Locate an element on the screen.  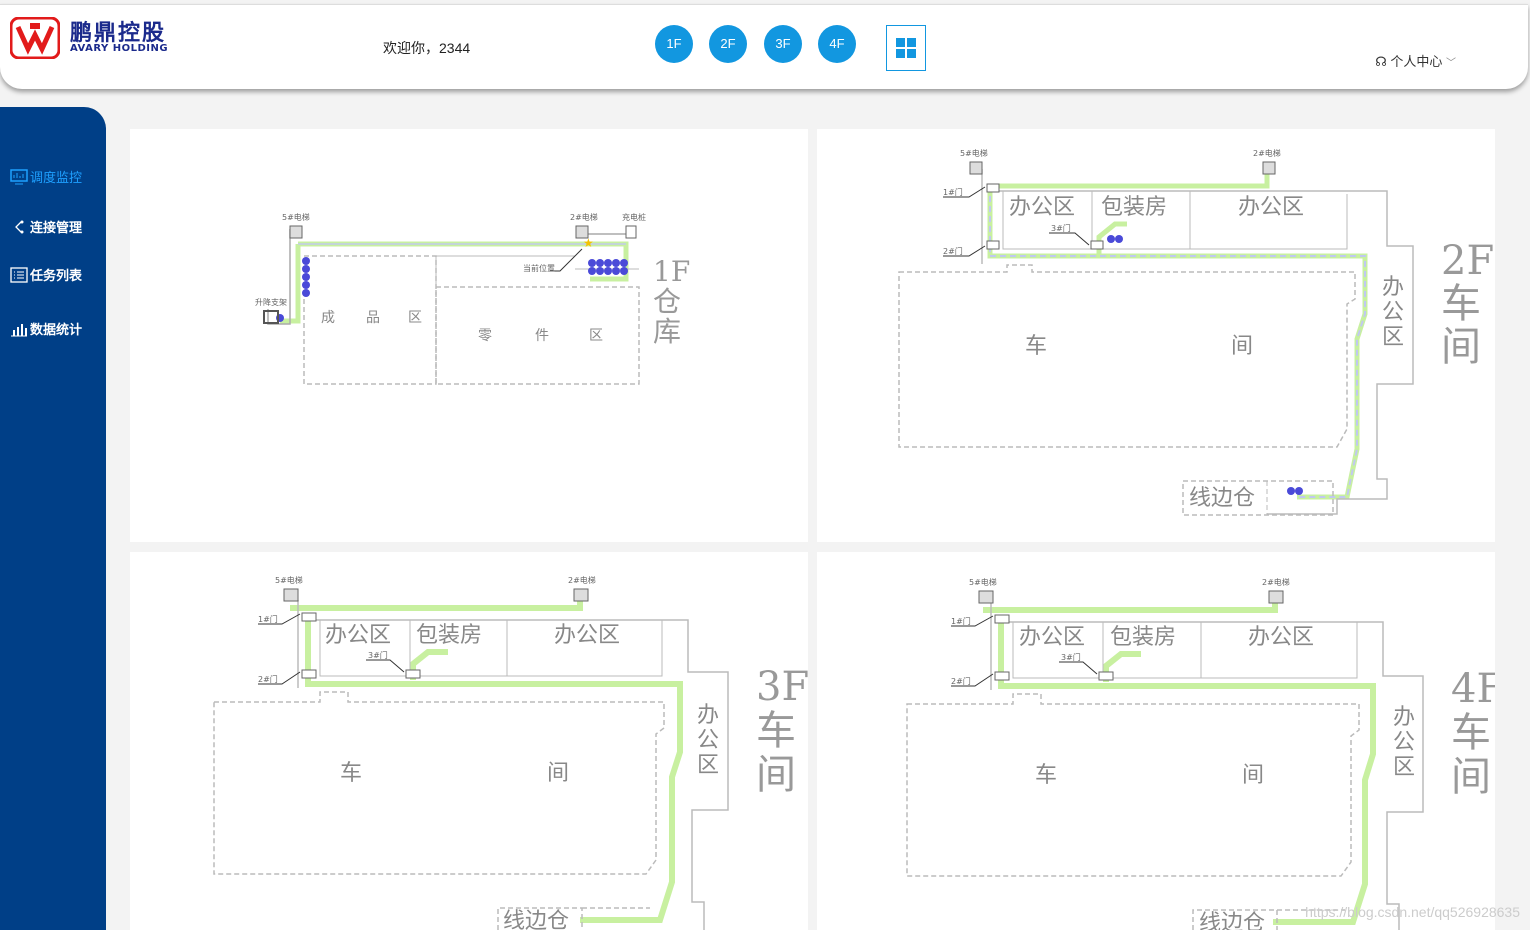
user-menu: ☊ 个人中心 ﹀ is located at coordinates (1415, 60).